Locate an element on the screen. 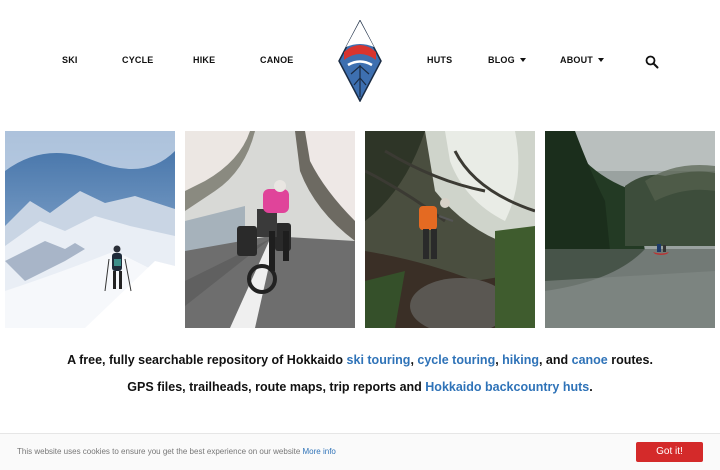 This screenshot has width=720, height=470. nav-about-label: ABOUT is located at coordinates (576, 60).